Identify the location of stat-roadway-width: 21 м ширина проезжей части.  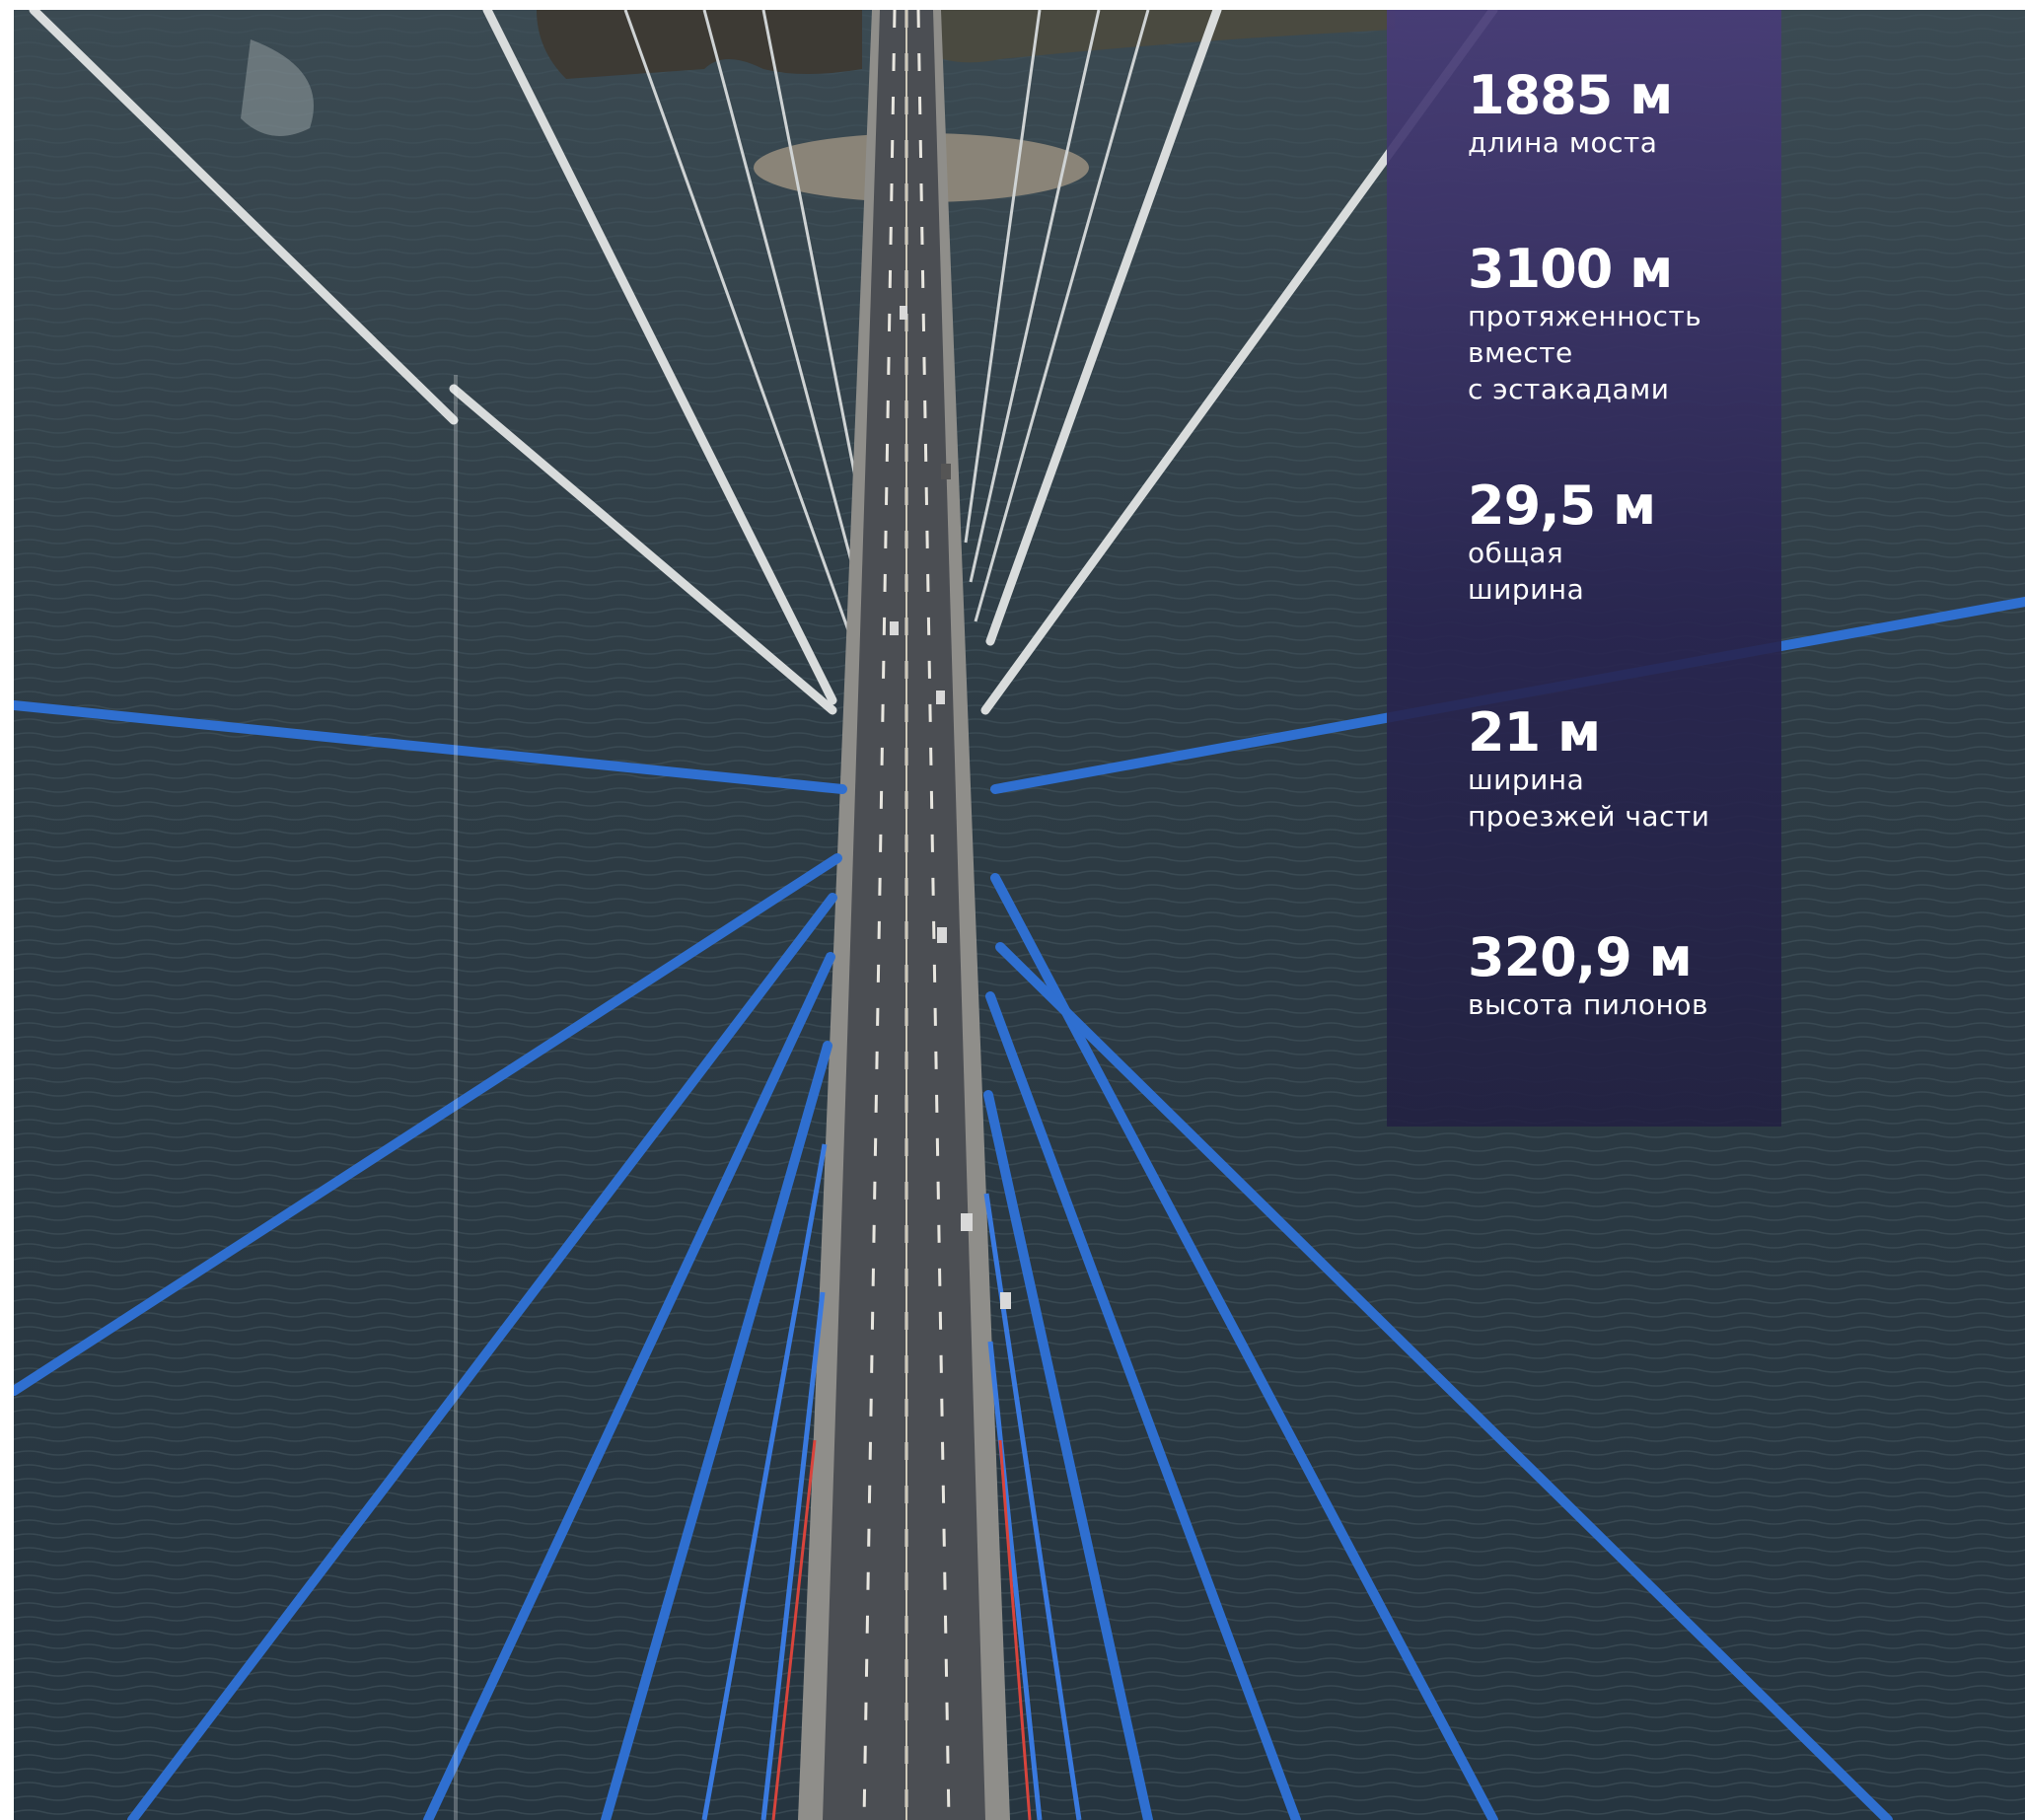
(1588, 769).